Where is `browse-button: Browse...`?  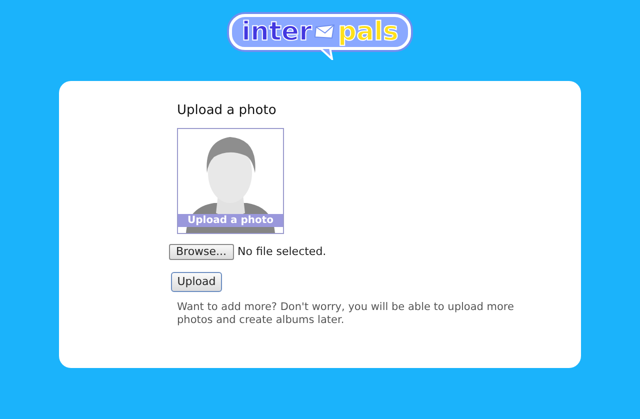
browse-button: Browse... is located at coordinates (201, 252).